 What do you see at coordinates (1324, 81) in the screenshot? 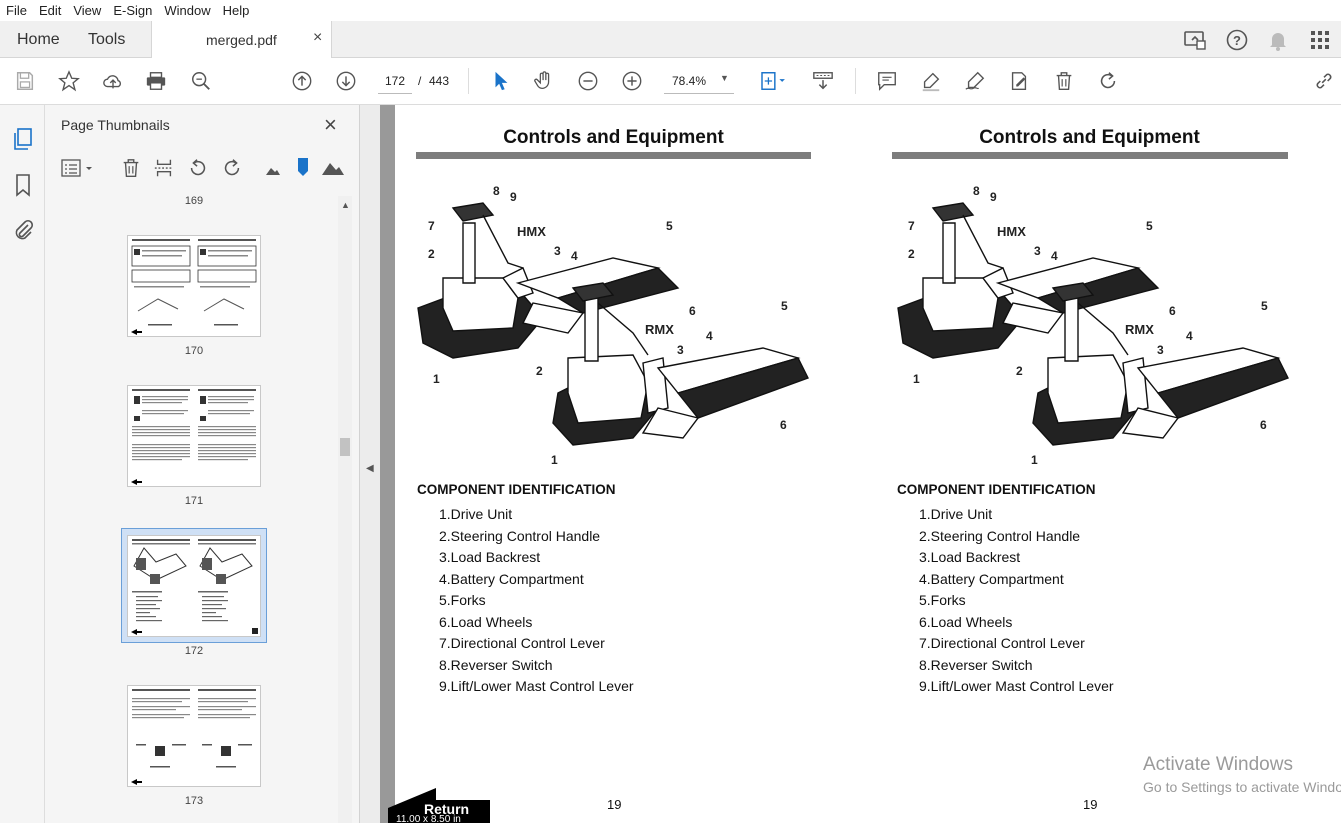
I see `link-share-icon` at bounding box center [1324, 81].